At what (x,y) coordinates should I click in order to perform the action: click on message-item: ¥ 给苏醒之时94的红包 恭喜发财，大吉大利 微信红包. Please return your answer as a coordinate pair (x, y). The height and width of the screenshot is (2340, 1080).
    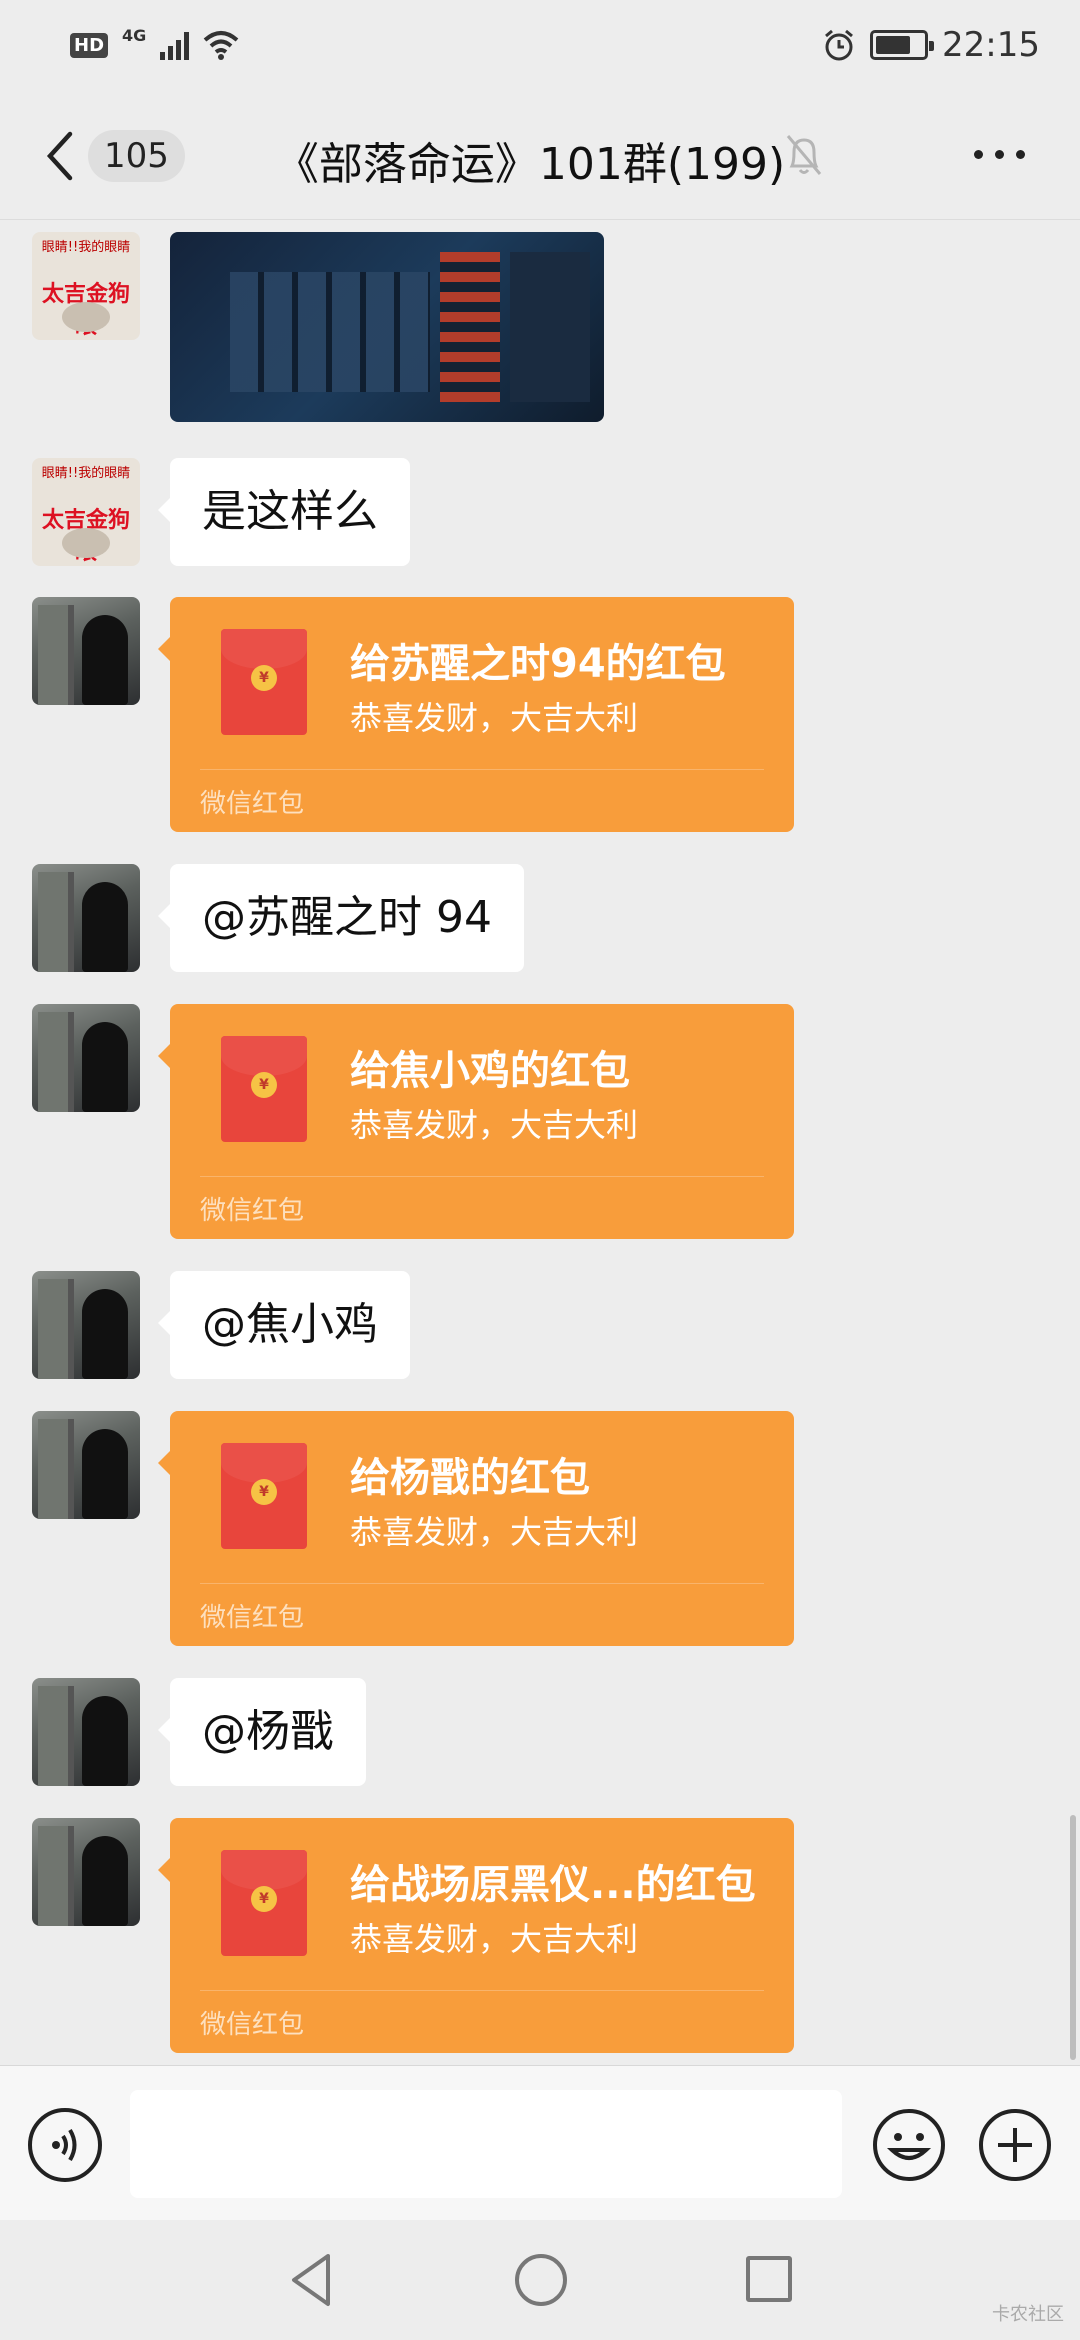
    Looking at the image, I should click on (532, 714).